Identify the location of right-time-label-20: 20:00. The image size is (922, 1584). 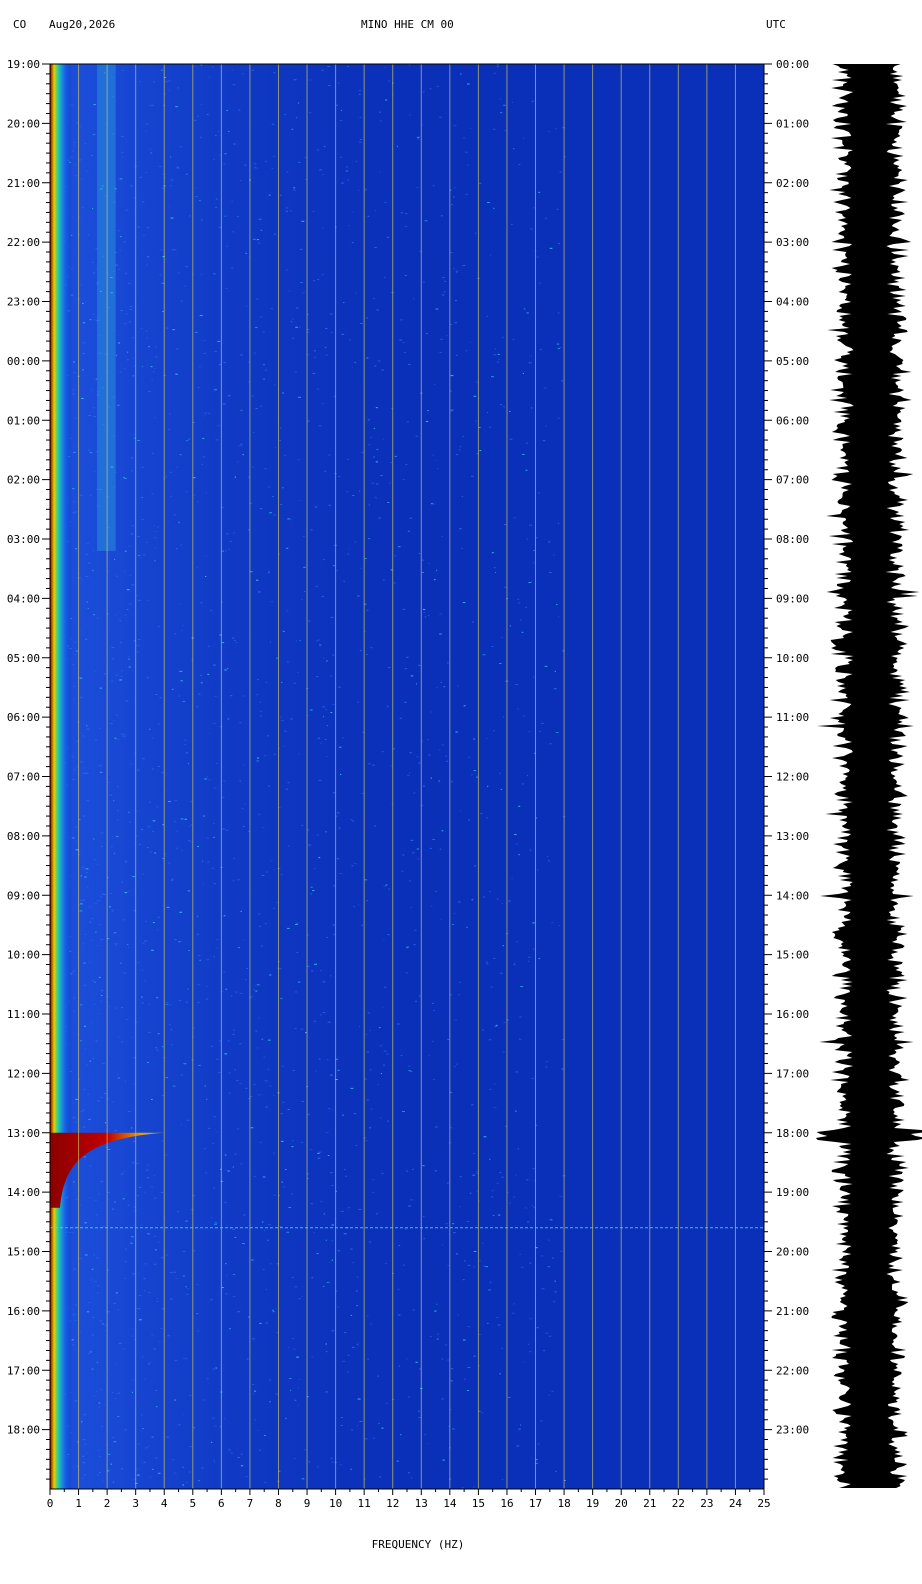
(792, 1252).